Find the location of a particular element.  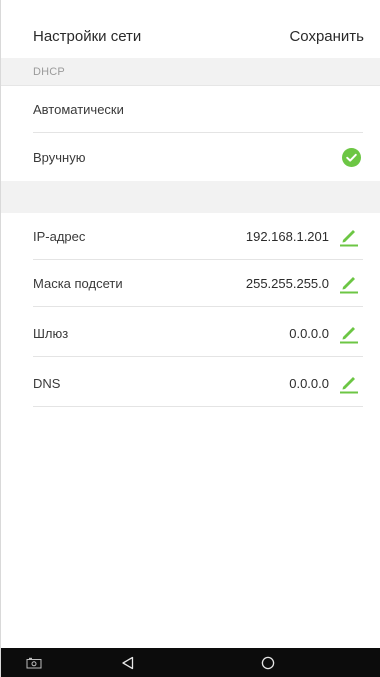

gateway-label: Шлюз is located at coordinates (51, 333).